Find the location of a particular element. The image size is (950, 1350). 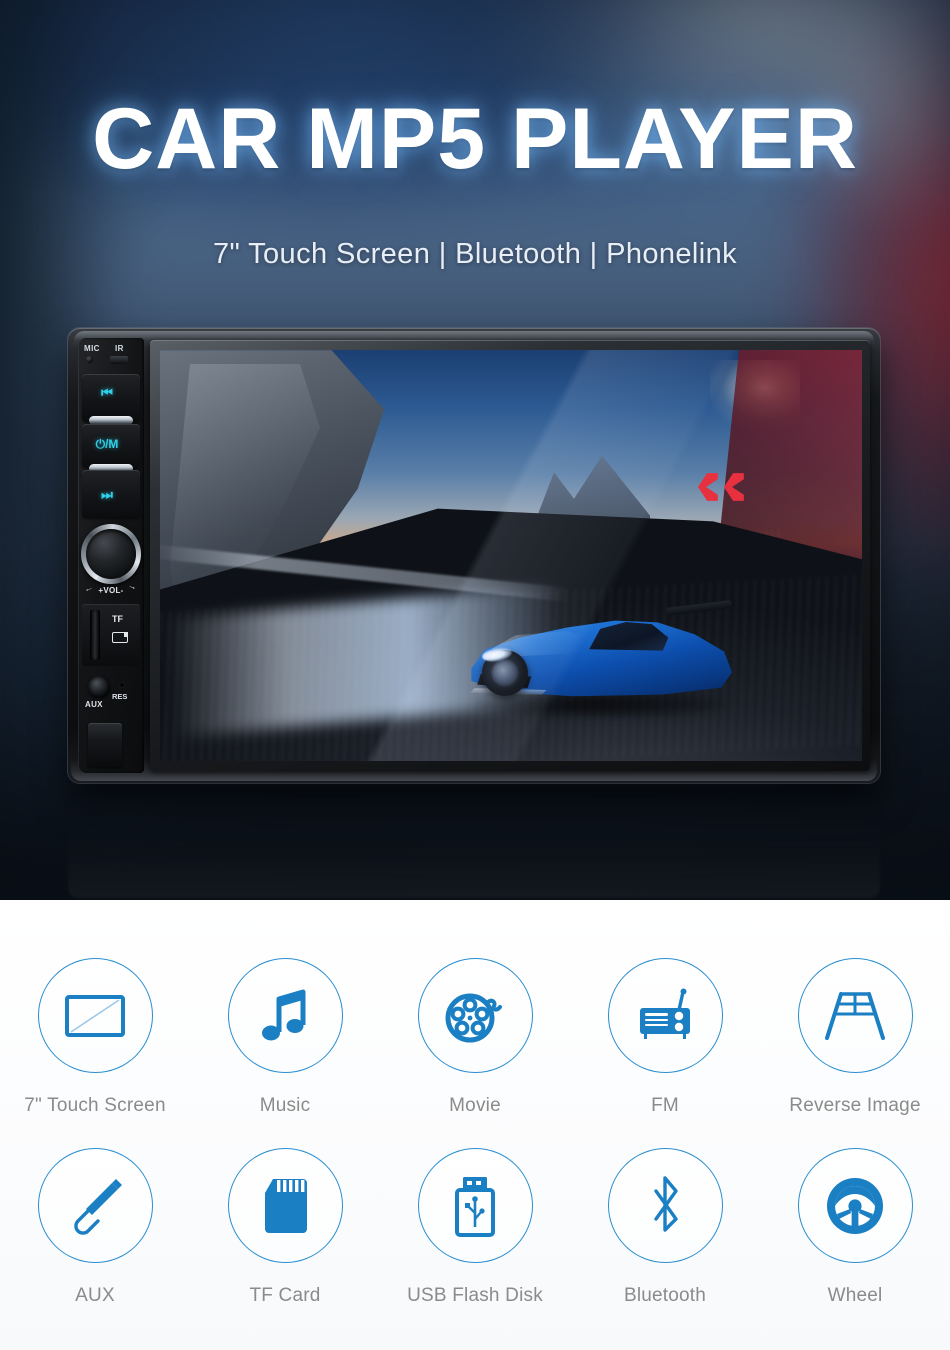

sd-card-glyph-icon is located at coordinates (120, 637).